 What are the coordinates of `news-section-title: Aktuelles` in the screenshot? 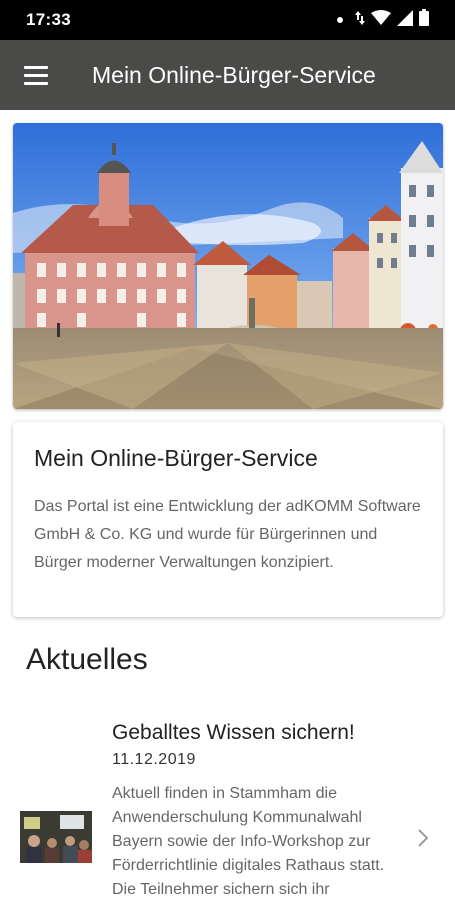 It's located at (87, 659).